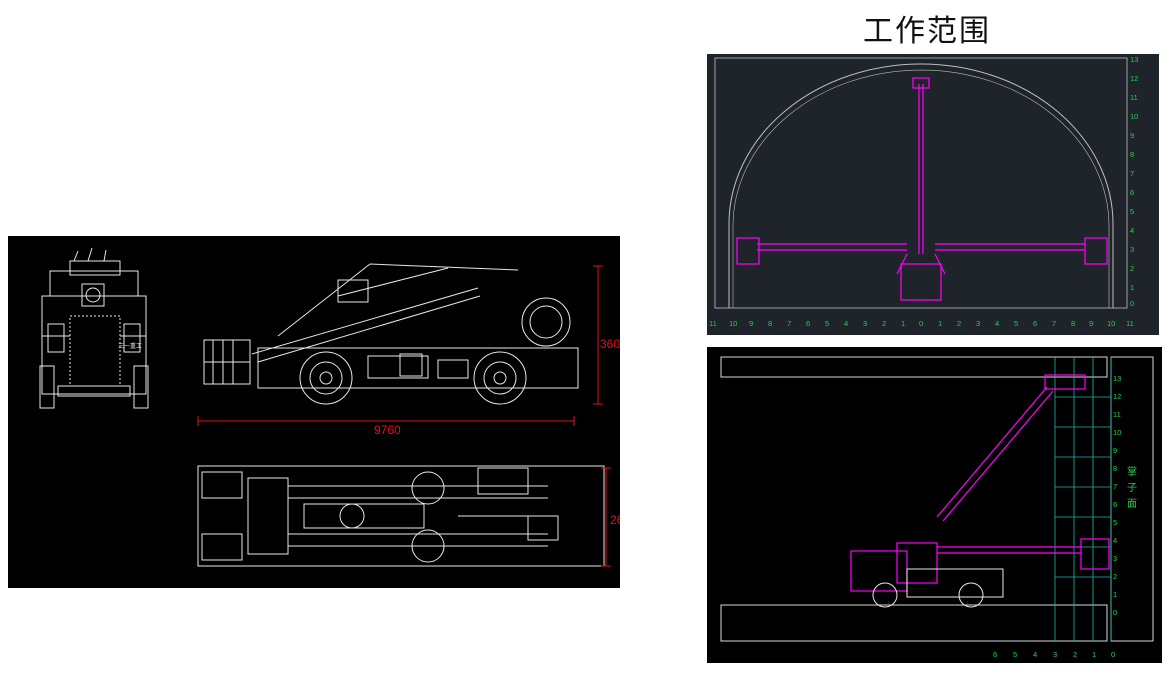 The height and width of the screenshot is (680, 1170). Describe the element at coordinates (401, 516) in the screenshot. I see `top-view` at that location.